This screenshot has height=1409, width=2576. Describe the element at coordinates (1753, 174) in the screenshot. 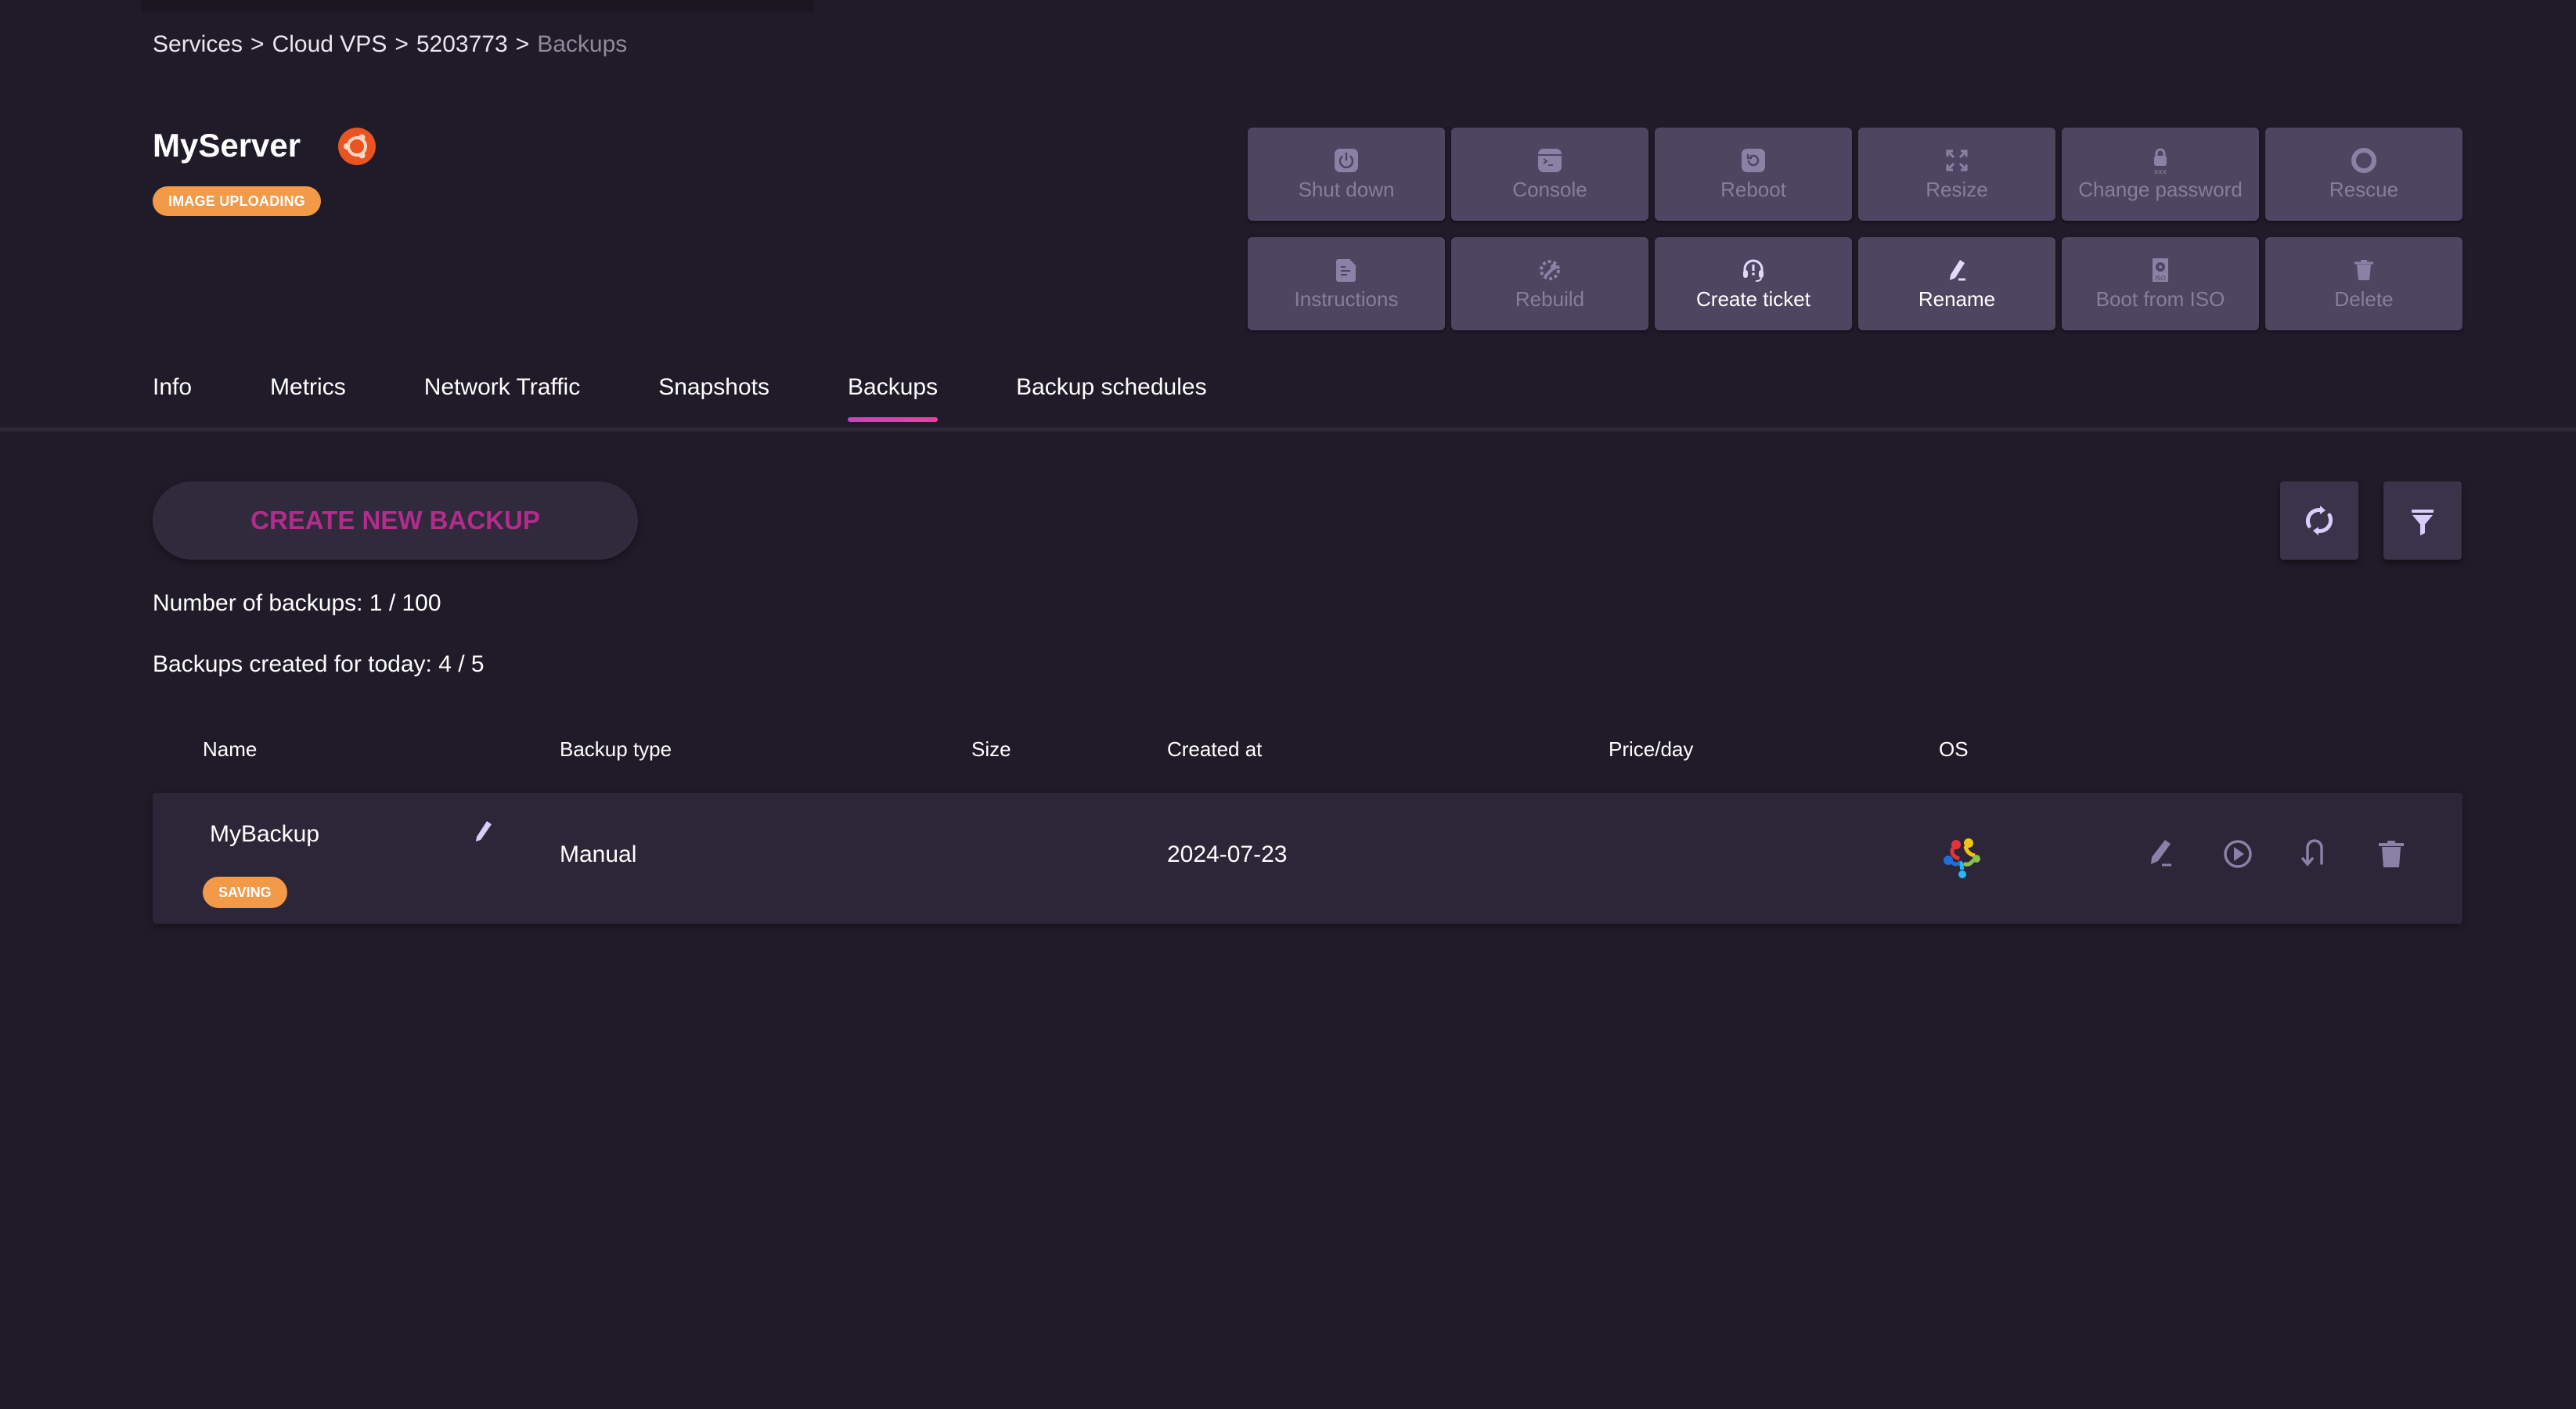

I see `reboot-button: Reboot` at that location.